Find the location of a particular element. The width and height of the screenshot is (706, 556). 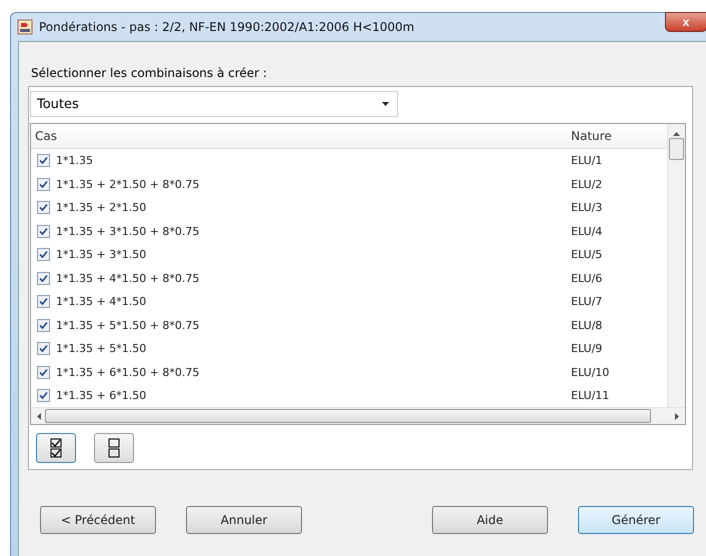

scroll-up-icon is located at coordinates (676, 134).